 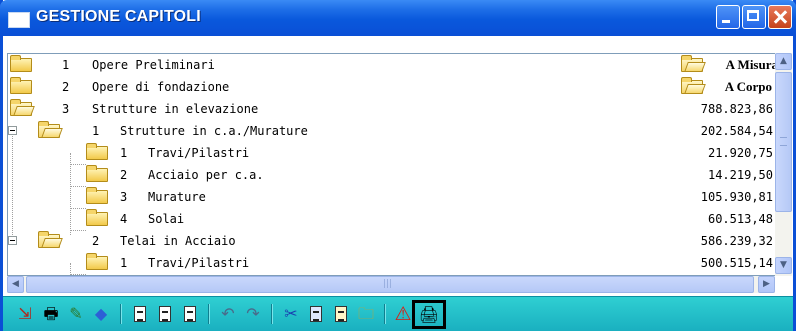 I want to click on vertical-scrollbar: ▲ ▼, so click(x=783, y=164).